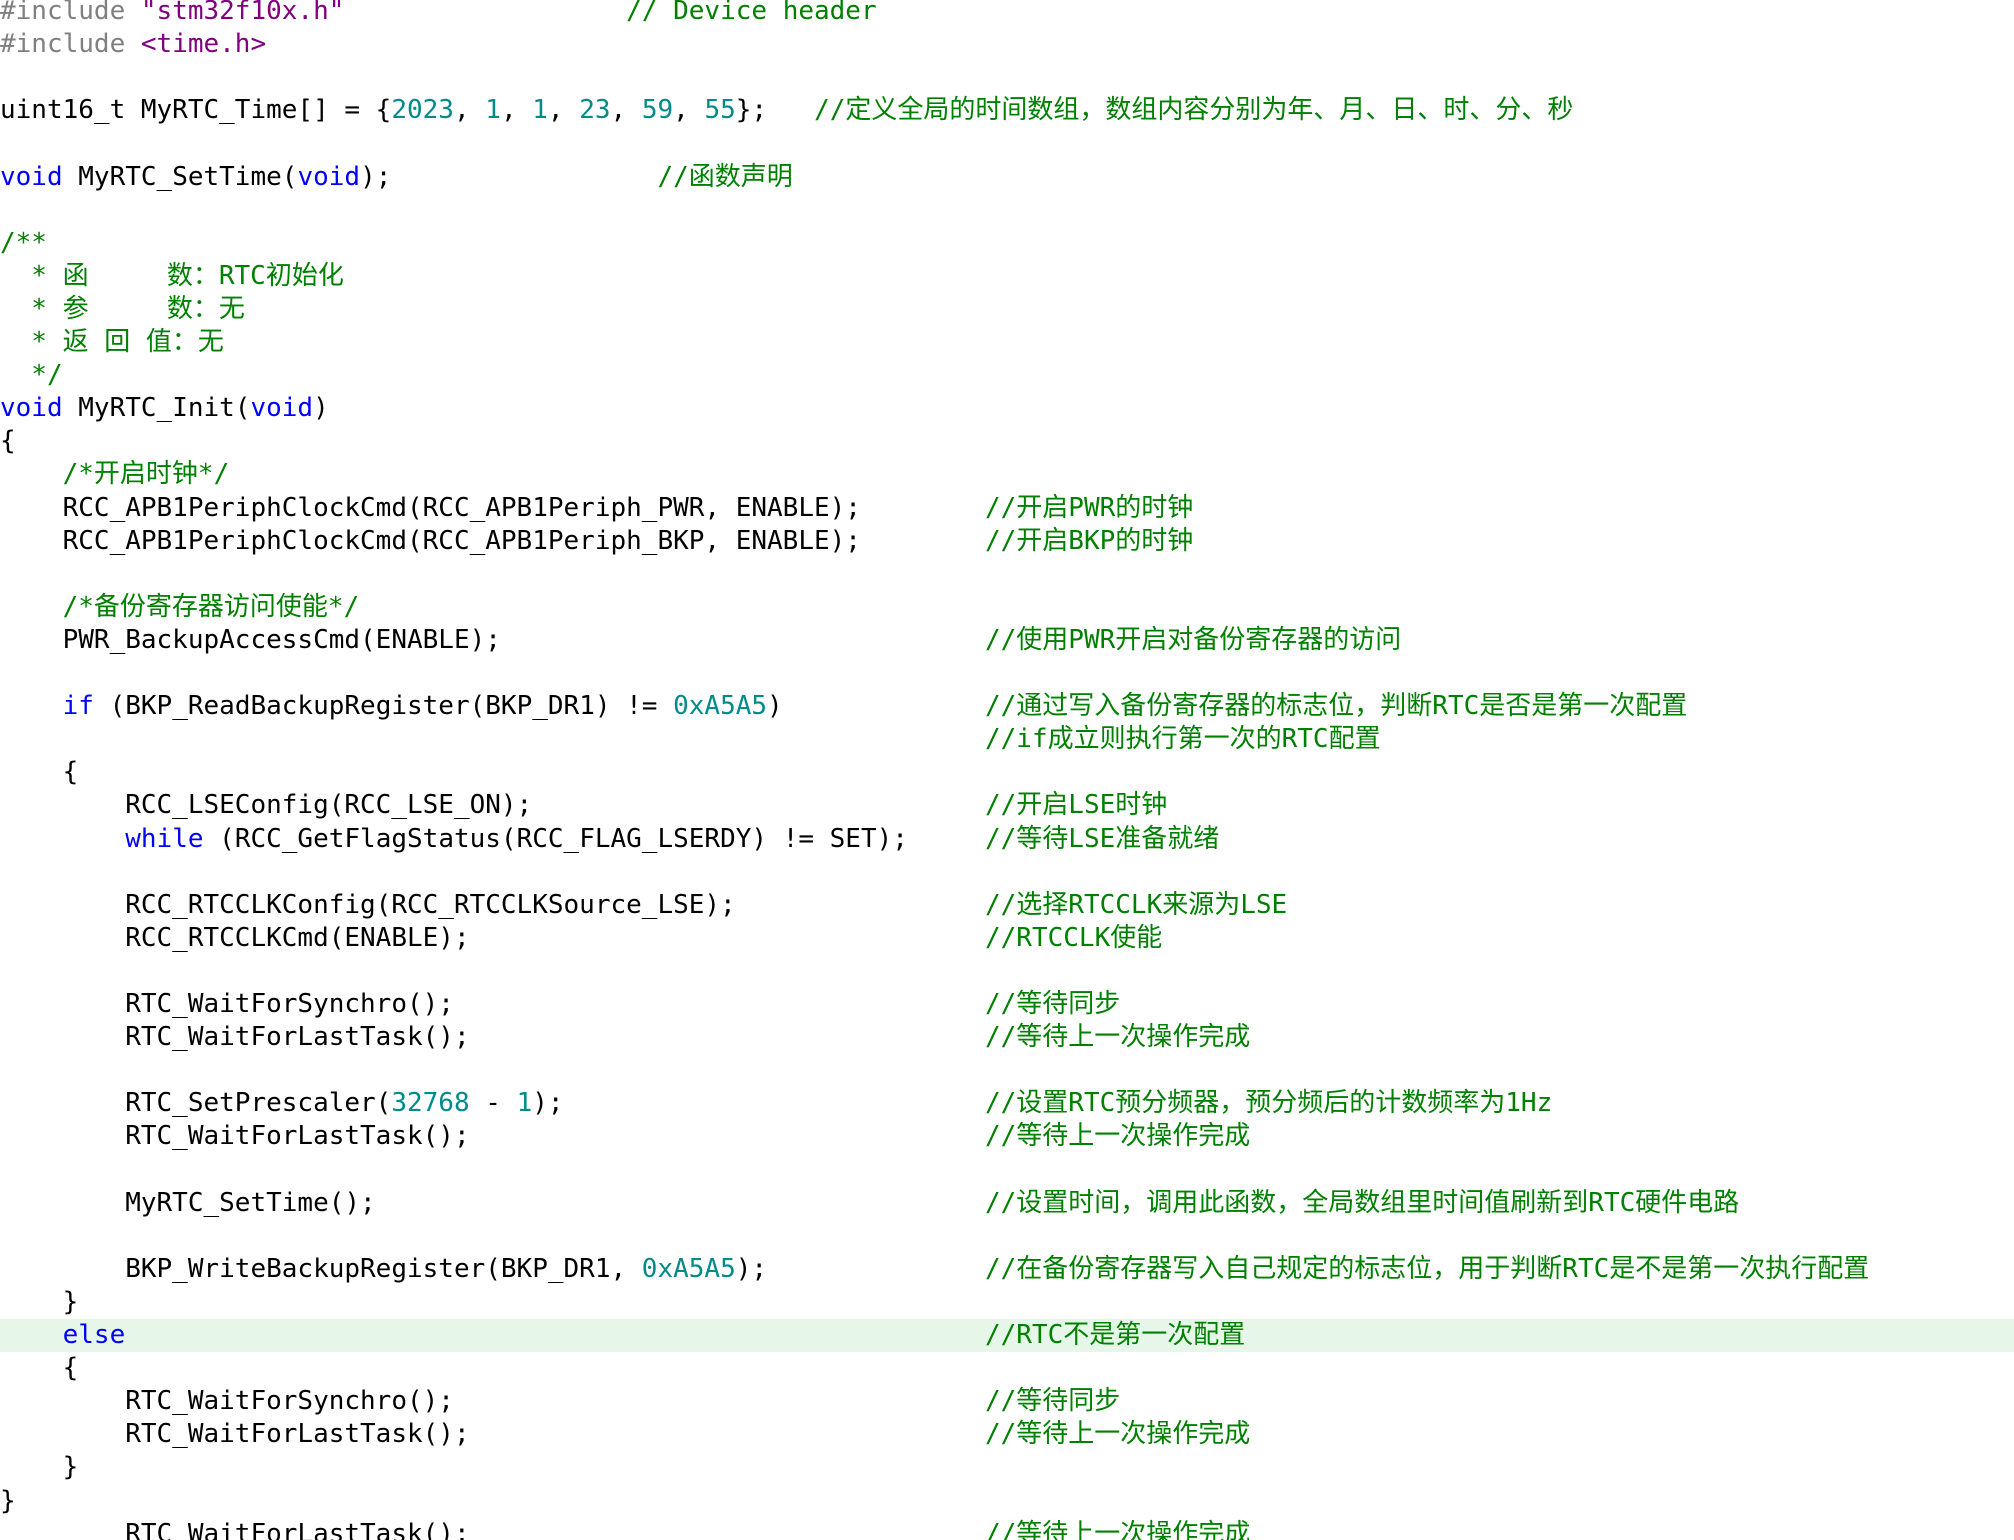 The height and width of the screenshot is (1540, 2014). I want to click on code-line: /**, so click(1007, 243).